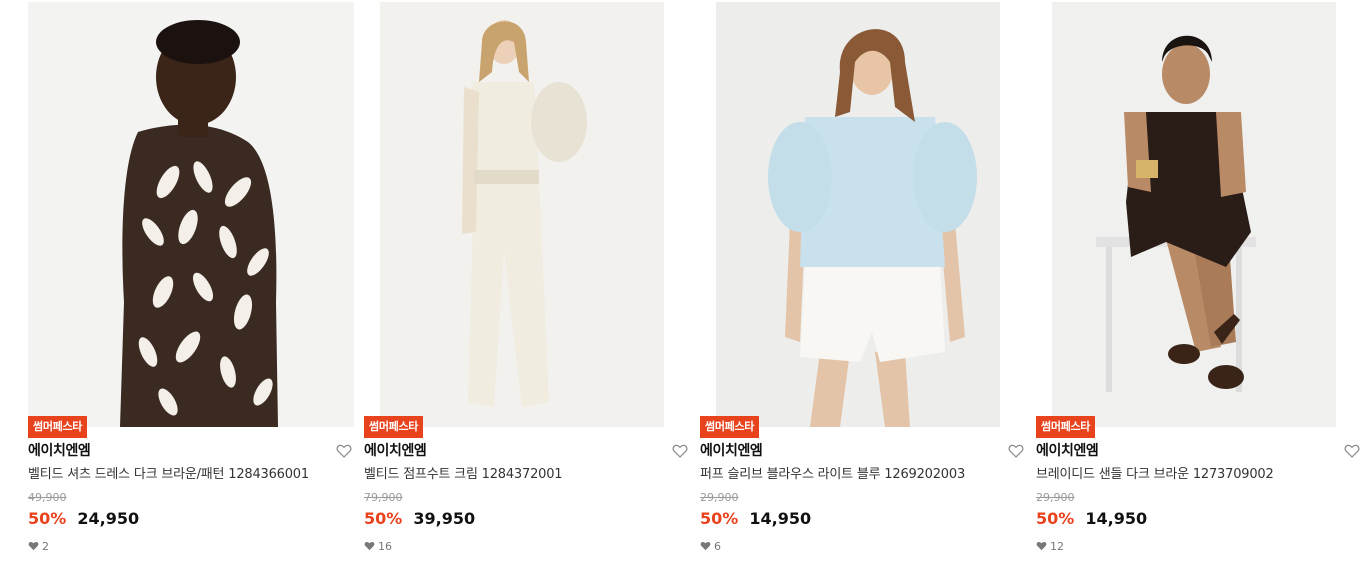  What do you see at coordinates (383, 497) in the screenshot?
I see `original-price: 79,900` at bounding box center [383, 497].